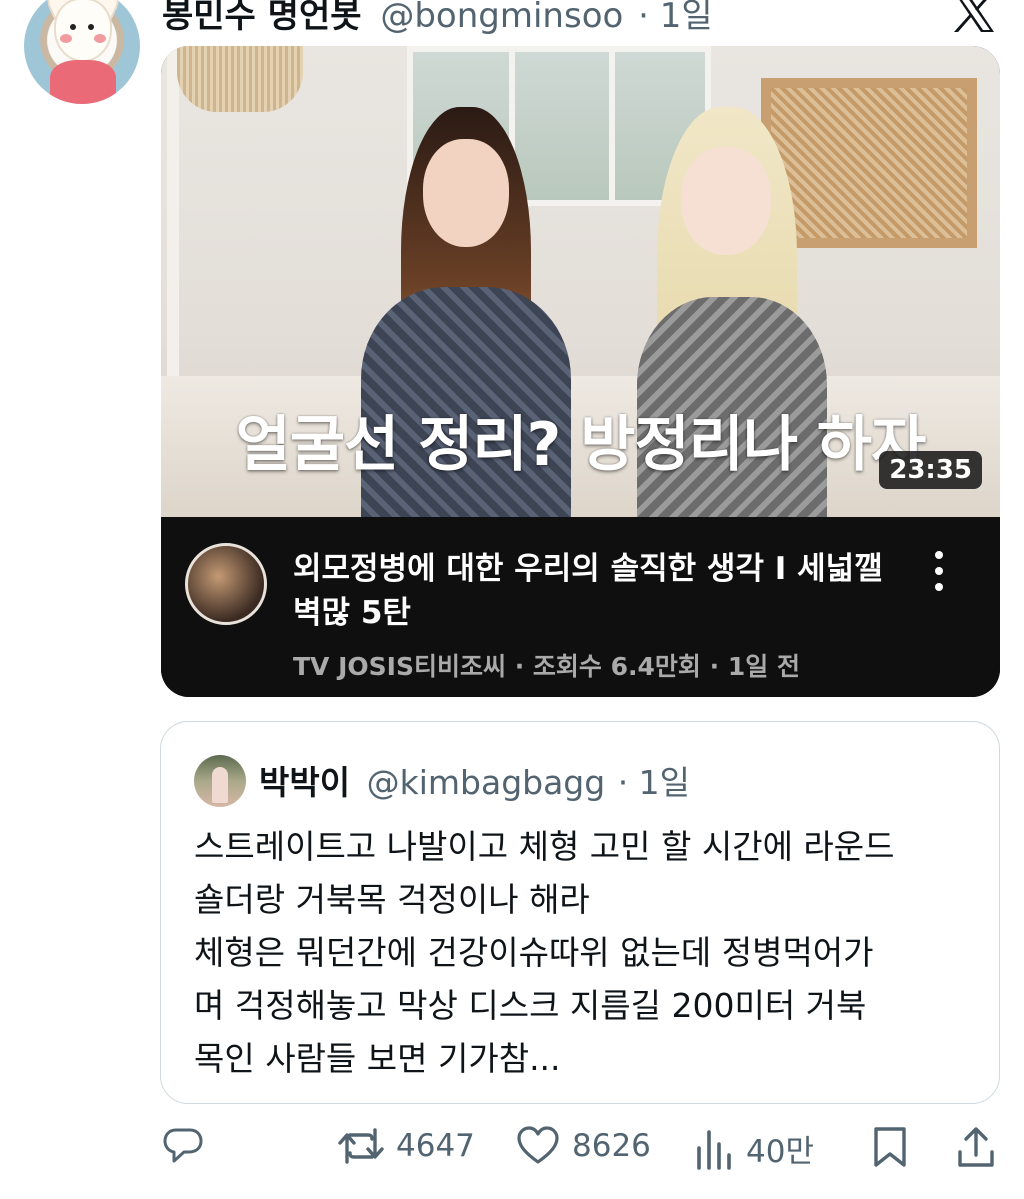  What do you see at coordinates (538, 1145) in the screenshot?
I see `like-icon` at bounding box center [538, 1145].